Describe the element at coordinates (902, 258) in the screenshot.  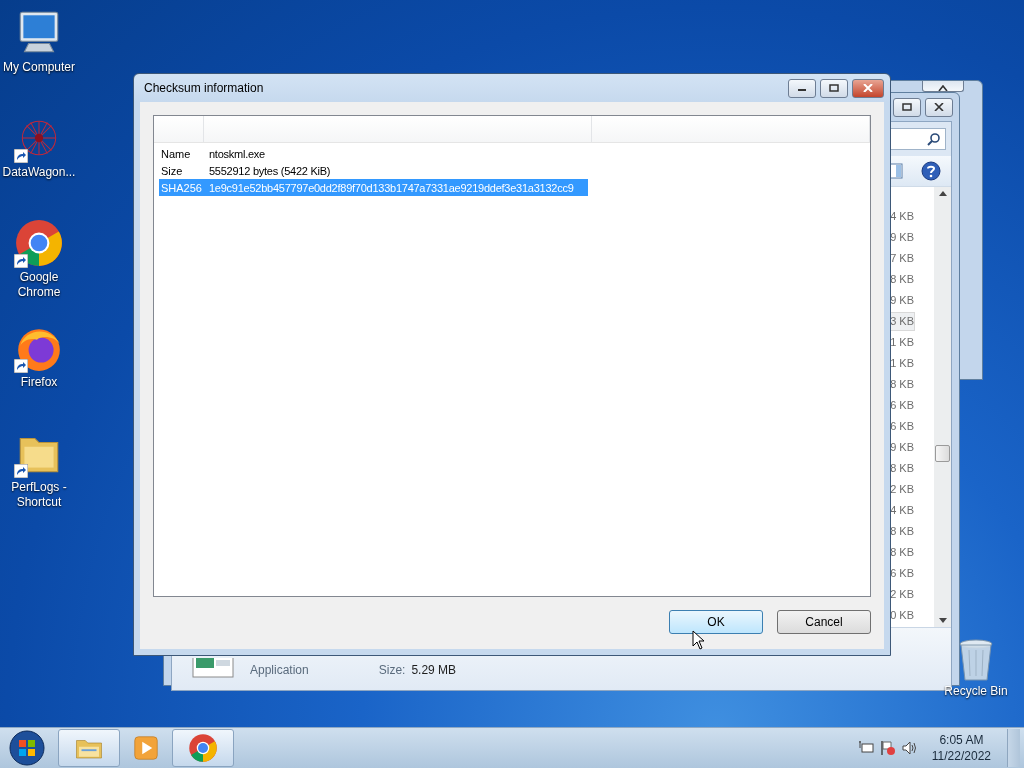
I see `file-size: 7 KB` at that location.